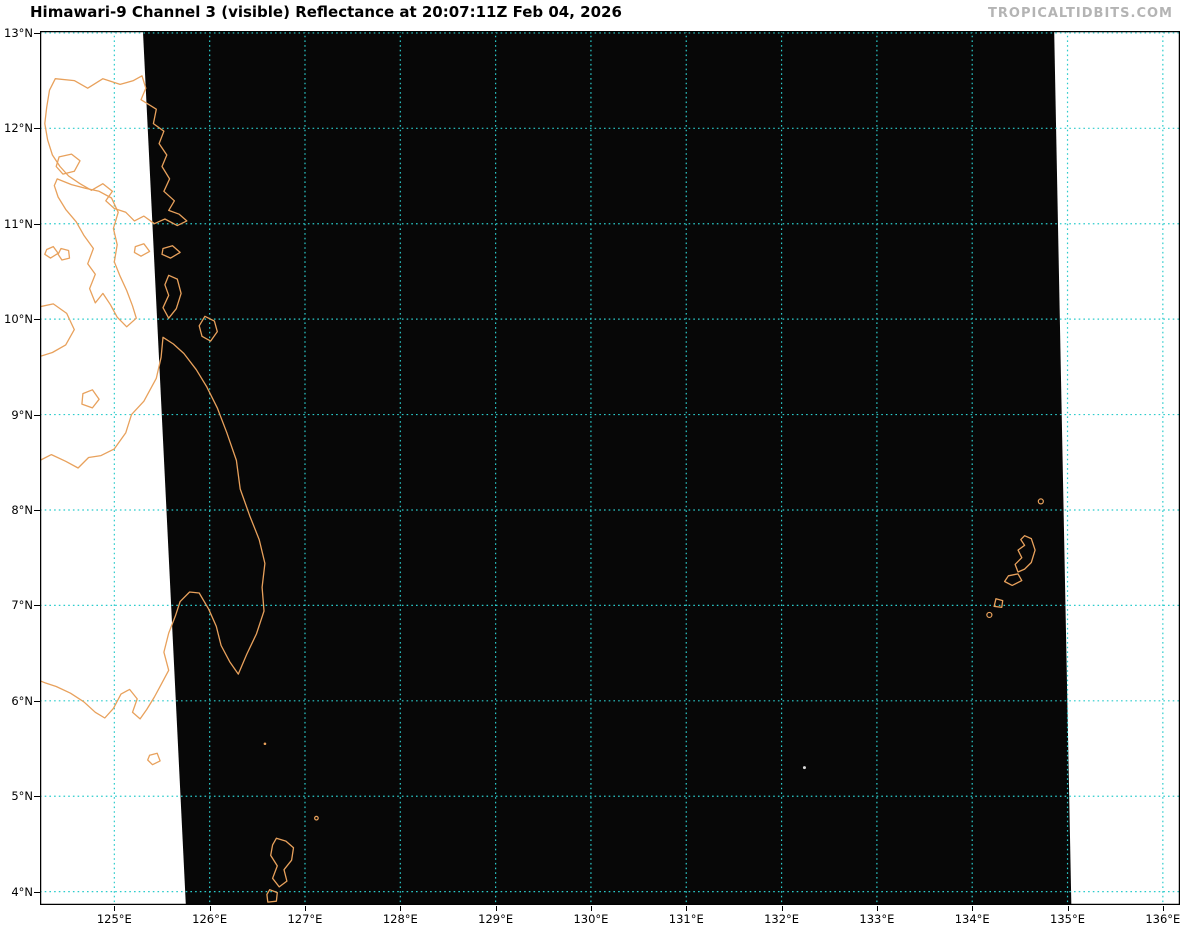  What do you see at coordinates (22, 700) in the screenshot?
I see `lat-tick-label: 6°N` at bounding box center [22, 700].